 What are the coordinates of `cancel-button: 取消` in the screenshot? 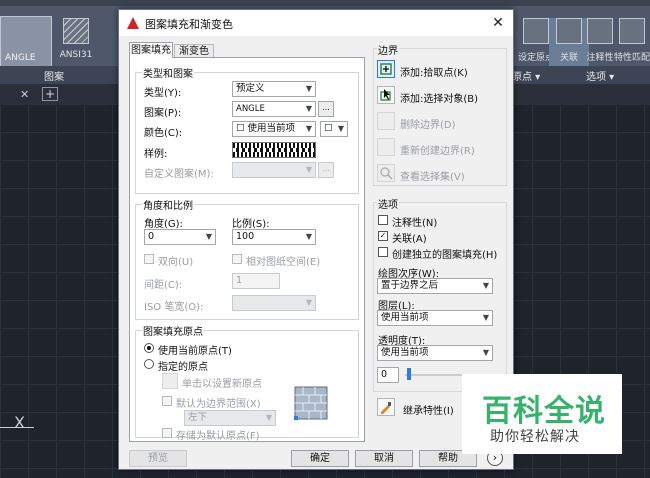 It's located at (384, 458).